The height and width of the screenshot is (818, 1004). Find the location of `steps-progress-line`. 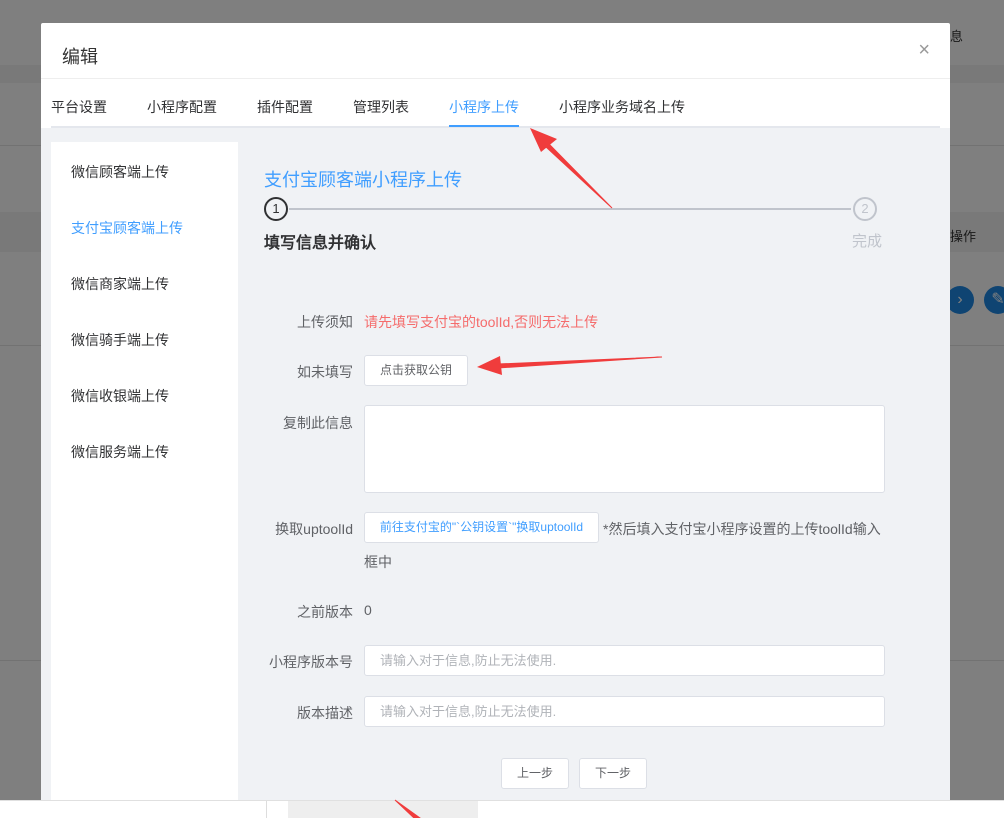

steps-progress-line is located at coordinates (570, 209).